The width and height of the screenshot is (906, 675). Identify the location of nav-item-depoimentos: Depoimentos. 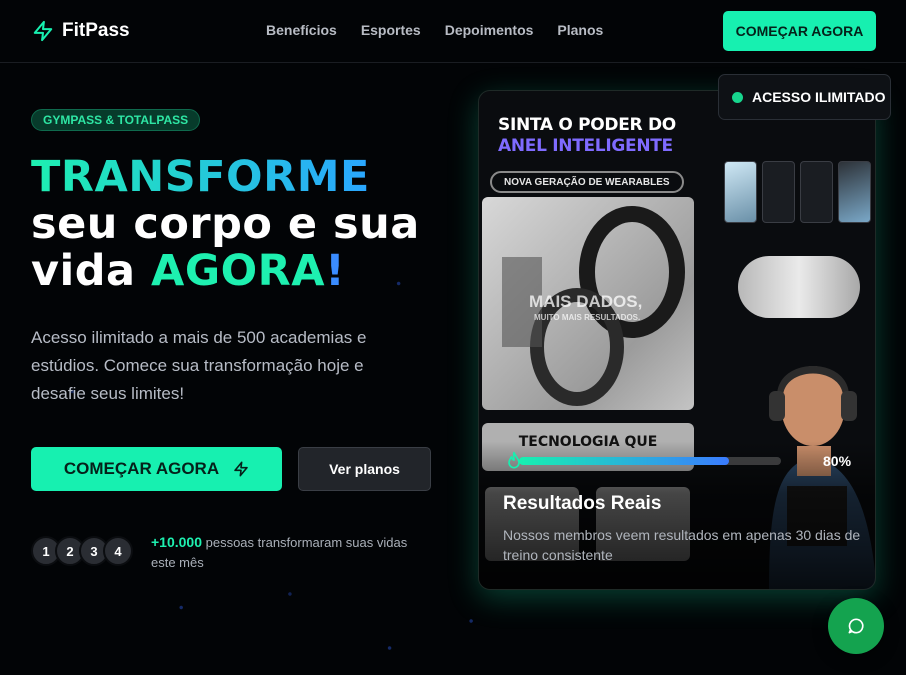
(489, 30).